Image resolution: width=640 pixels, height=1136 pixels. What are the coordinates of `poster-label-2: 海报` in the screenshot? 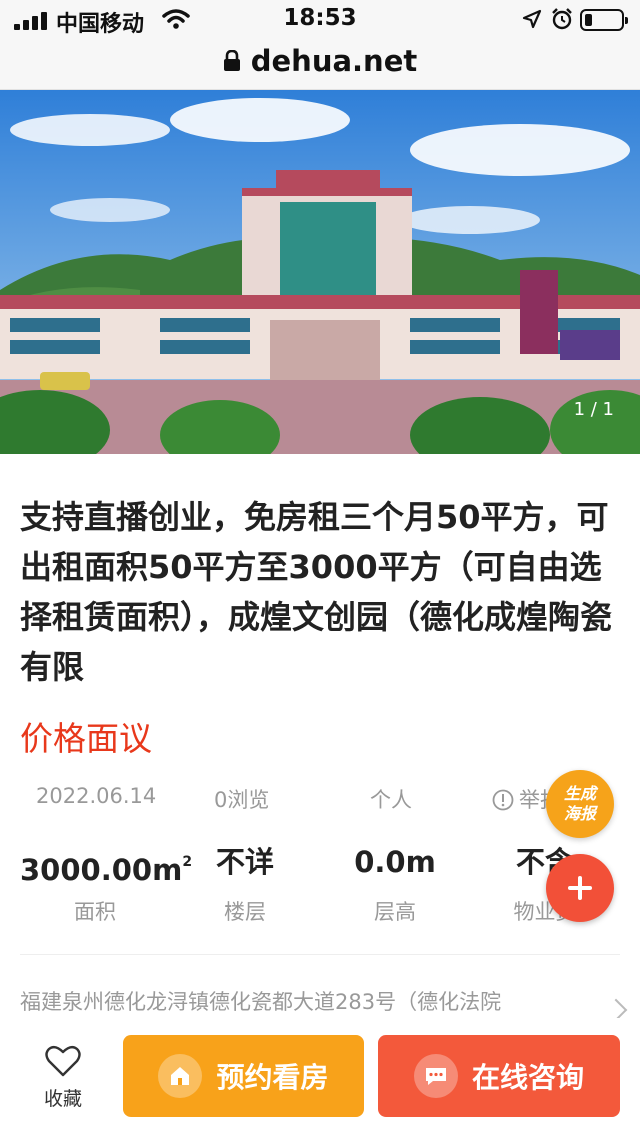 It's located at (579, 813).